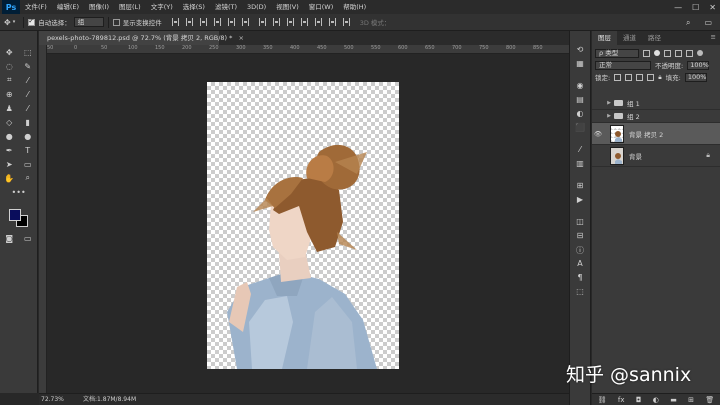 The width and height of the screenshot is (720, 405). What do you see at coordinates (673, 400) in the screenshot?
I see `new-group-icon: ▬` at bounding box center [673, 400].